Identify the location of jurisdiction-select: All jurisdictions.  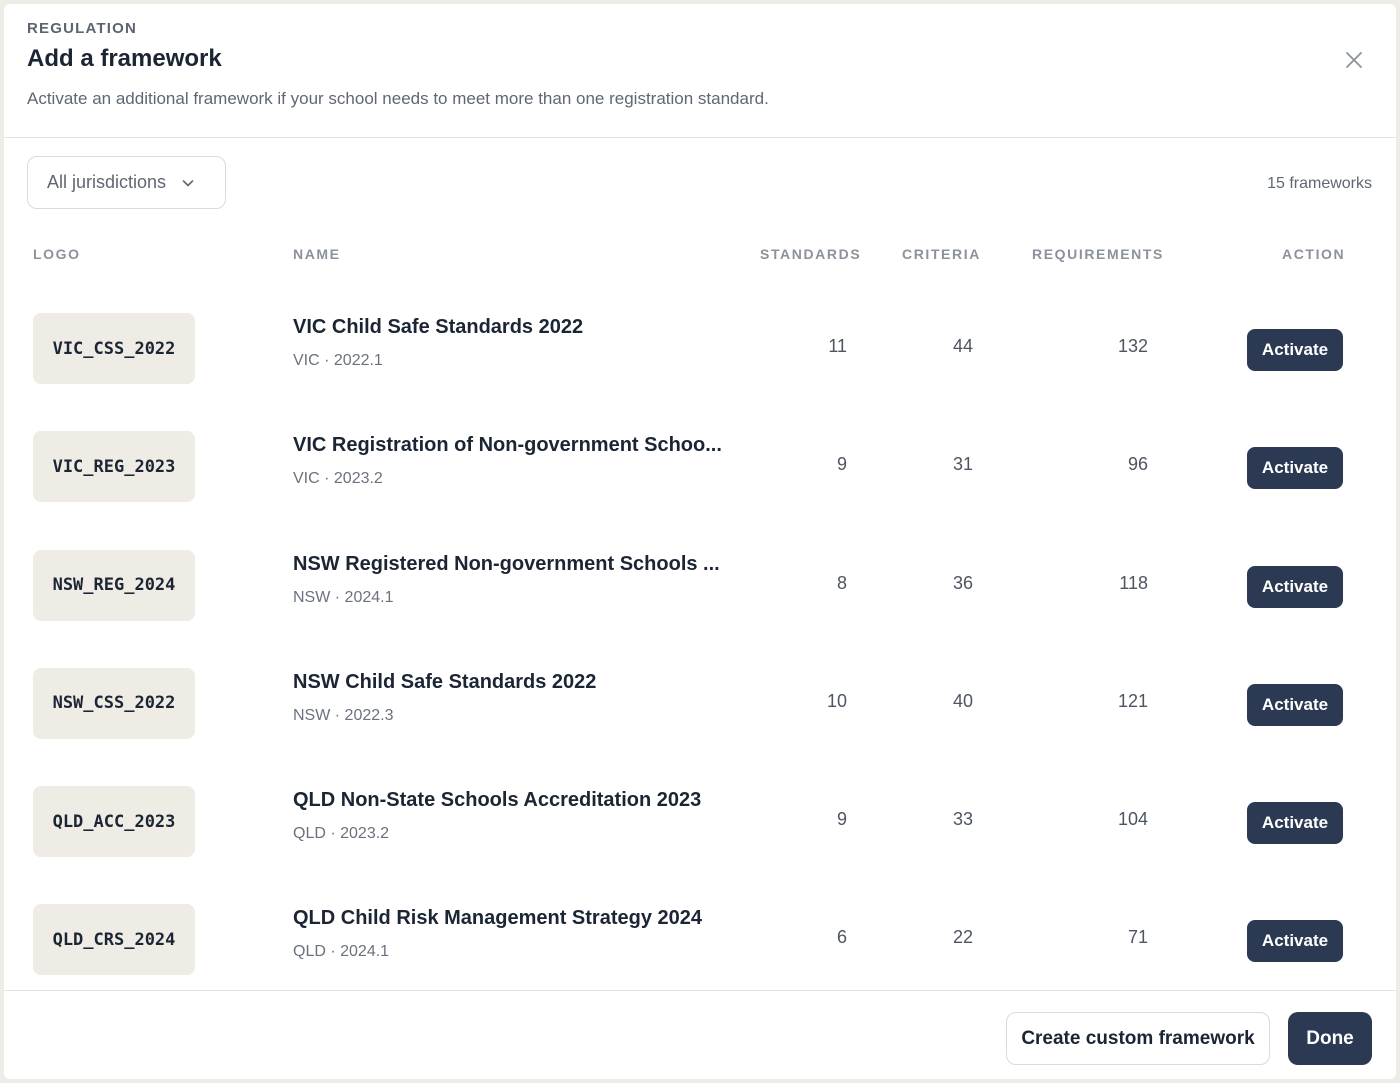
(126, 182).